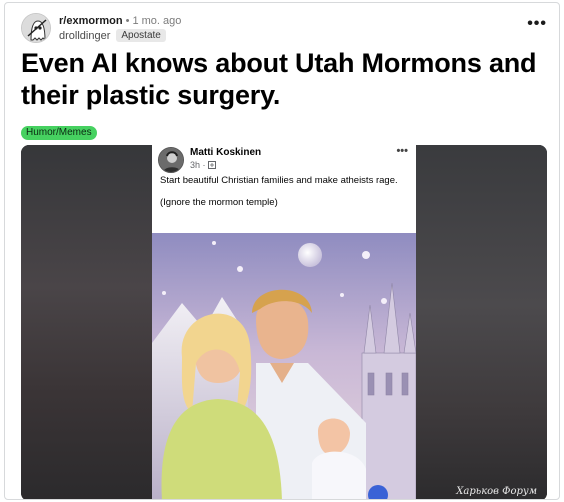  I want to click on author-name: drolldinger, so click(84, 36).